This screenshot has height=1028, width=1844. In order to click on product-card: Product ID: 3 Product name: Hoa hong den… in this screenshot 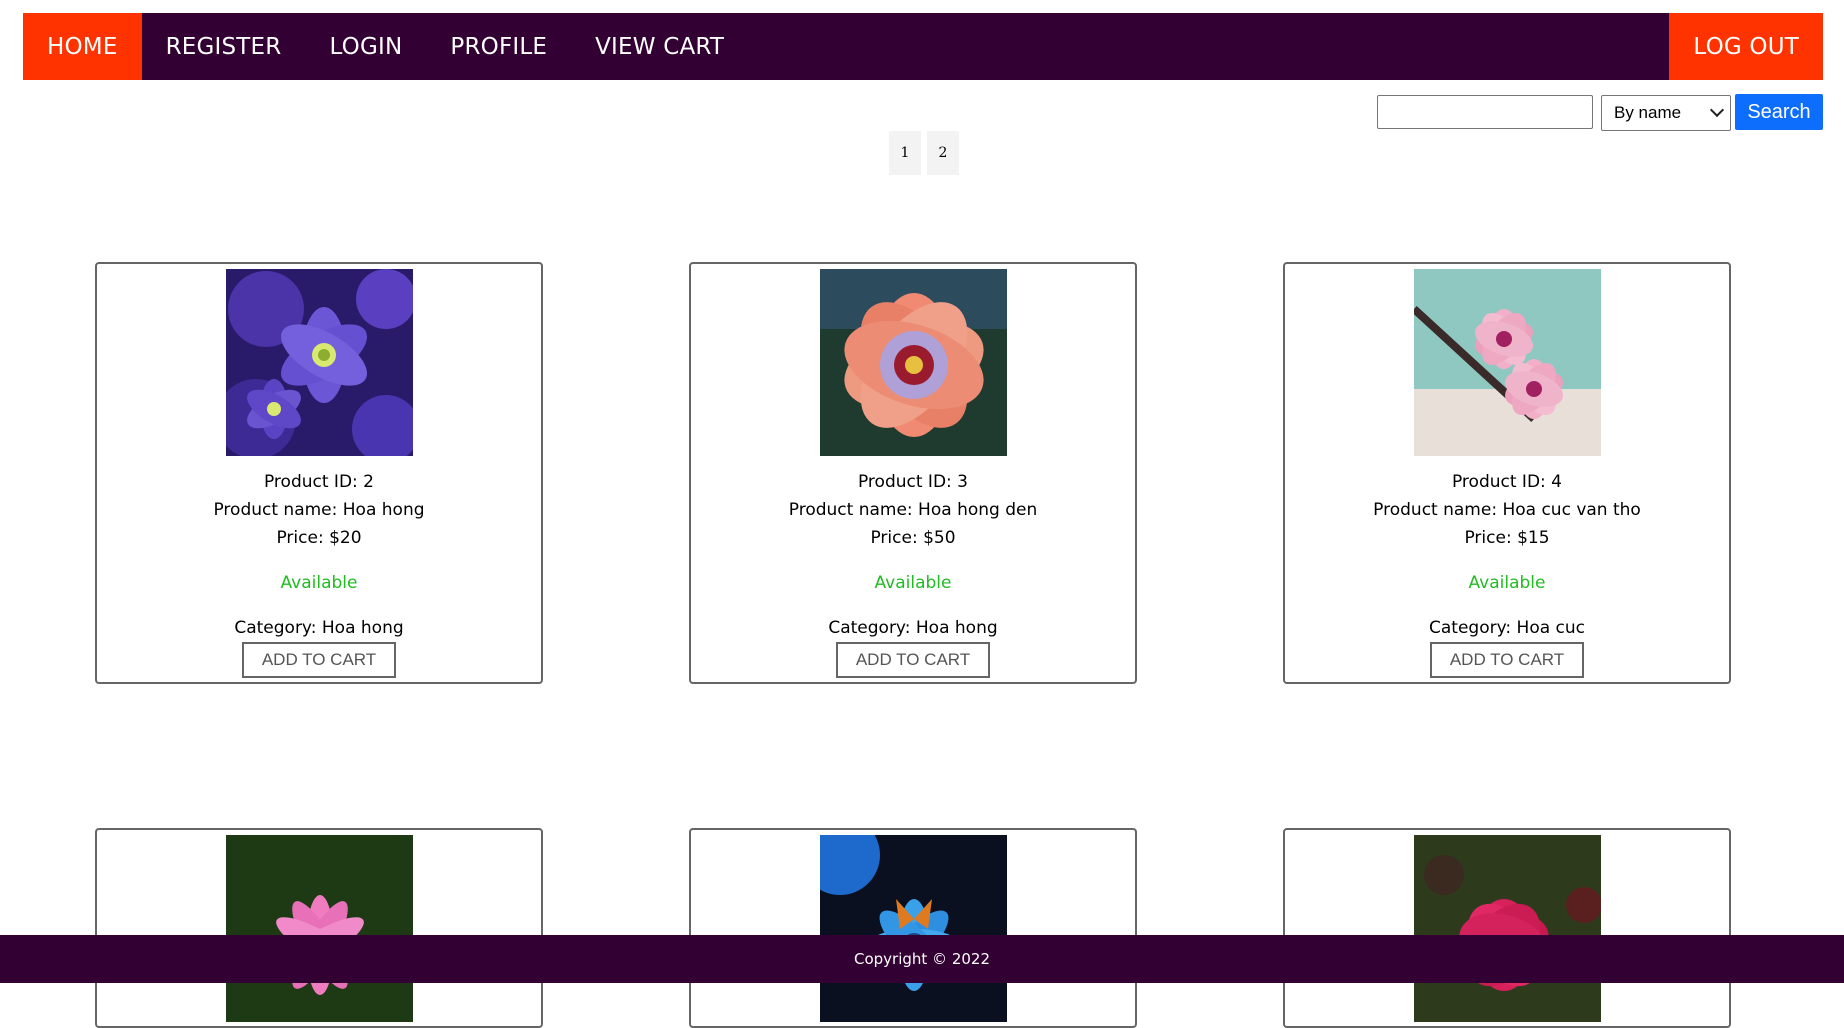, I will do `click(913, 473)`.